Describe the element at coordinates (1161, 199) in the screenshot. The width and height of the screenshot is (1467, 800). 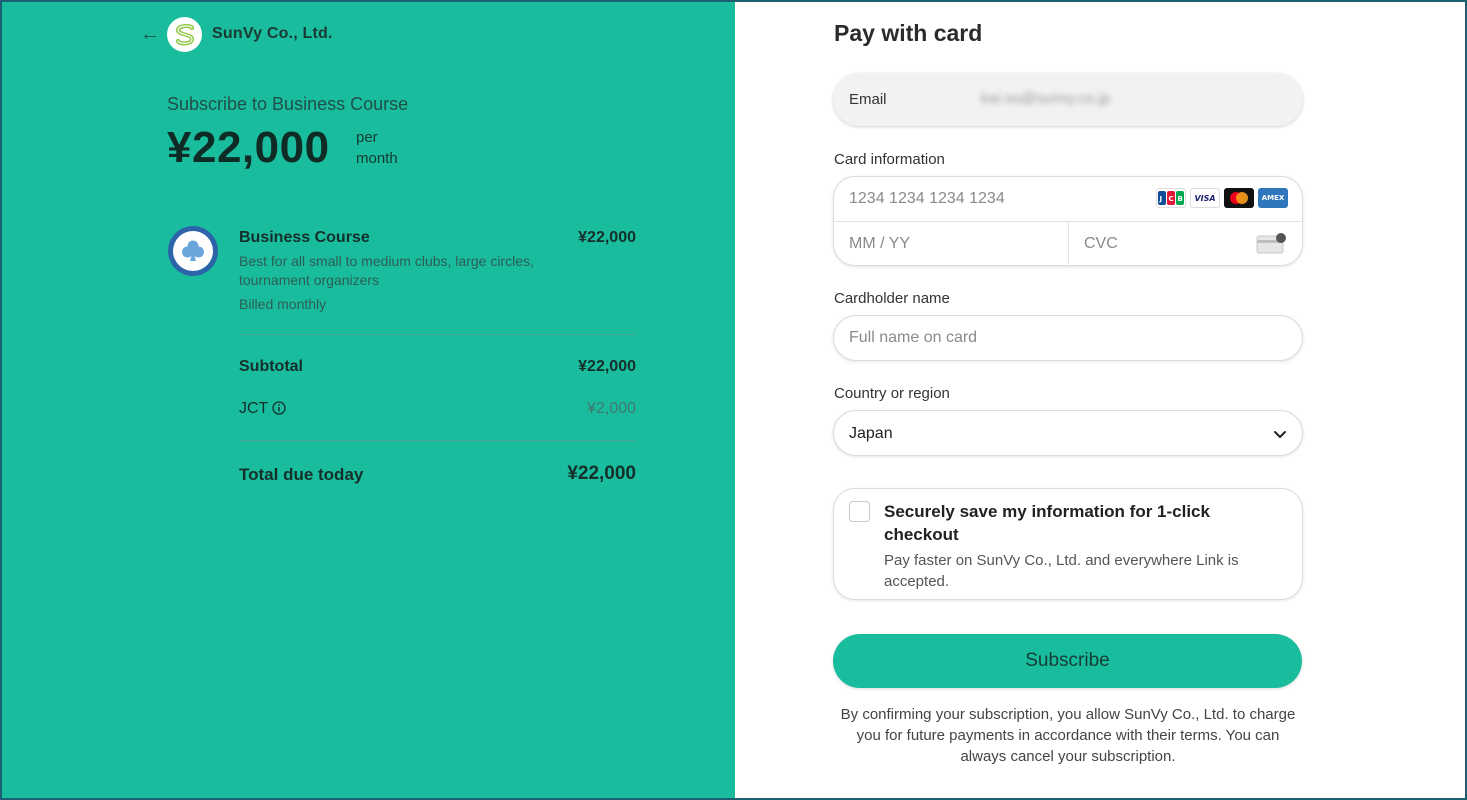
I see `svg-text: J` at that location.